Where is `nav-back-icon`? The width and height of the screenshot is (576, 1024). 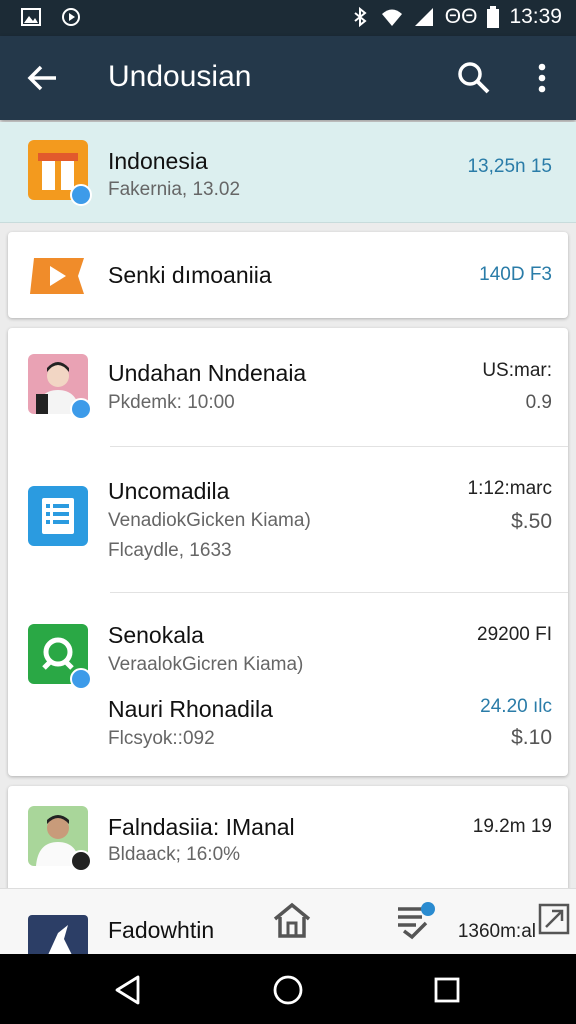 nav-back-icon is located at coordinates (128, 990).